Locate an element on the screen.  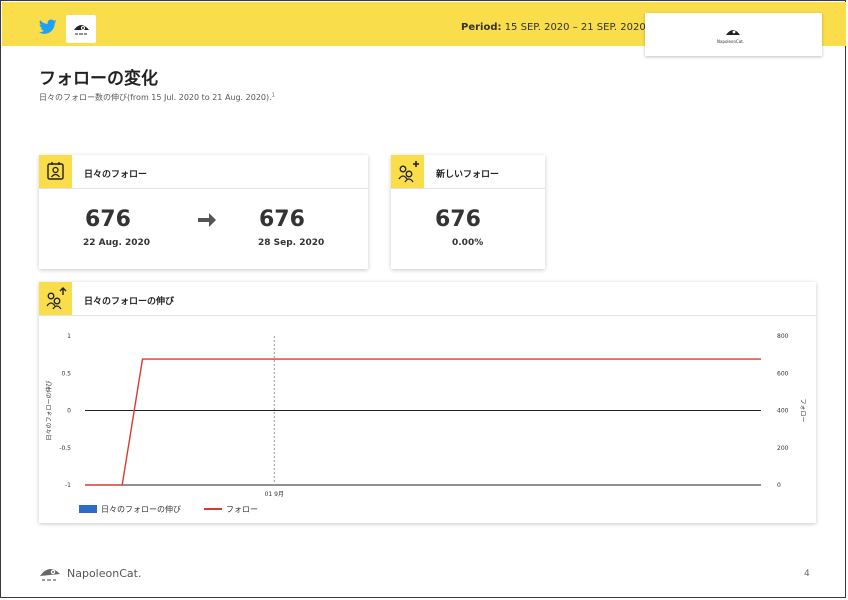
footnote-marker: 1 is located at coordinates (273, 95).